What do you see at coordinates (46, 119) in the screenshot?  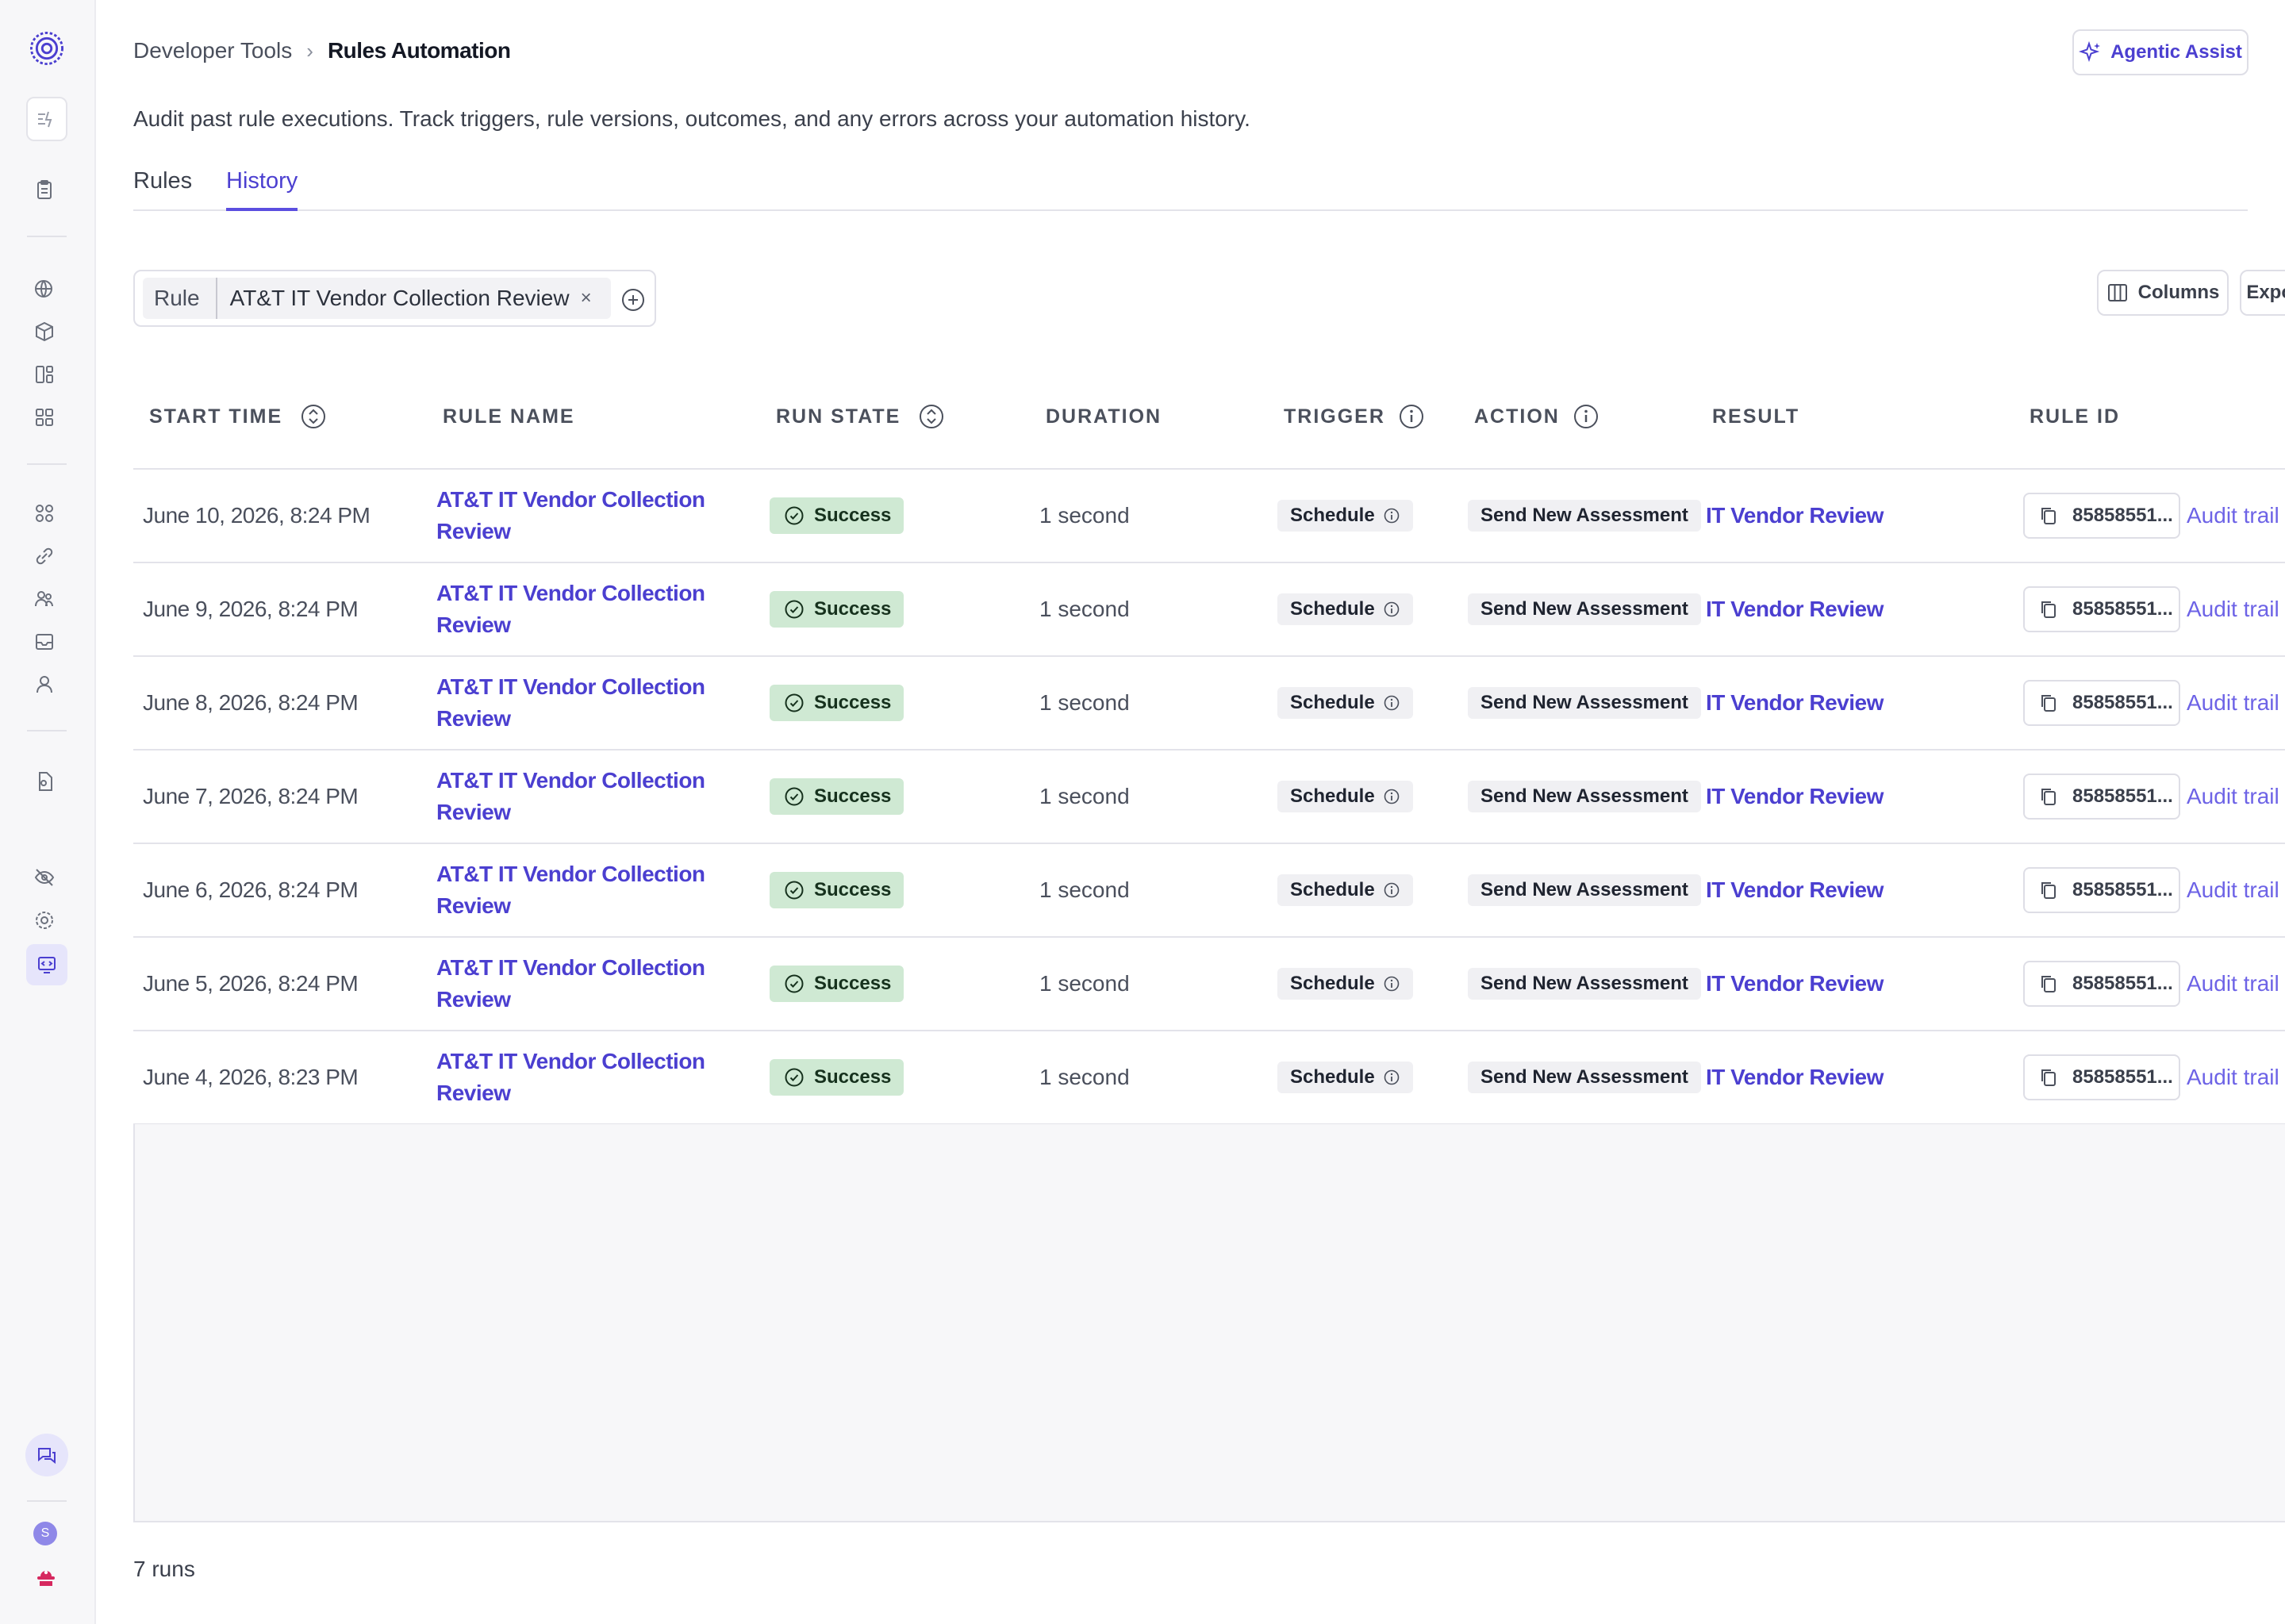 I see `automation-icon` at bounding box center [46, 119].